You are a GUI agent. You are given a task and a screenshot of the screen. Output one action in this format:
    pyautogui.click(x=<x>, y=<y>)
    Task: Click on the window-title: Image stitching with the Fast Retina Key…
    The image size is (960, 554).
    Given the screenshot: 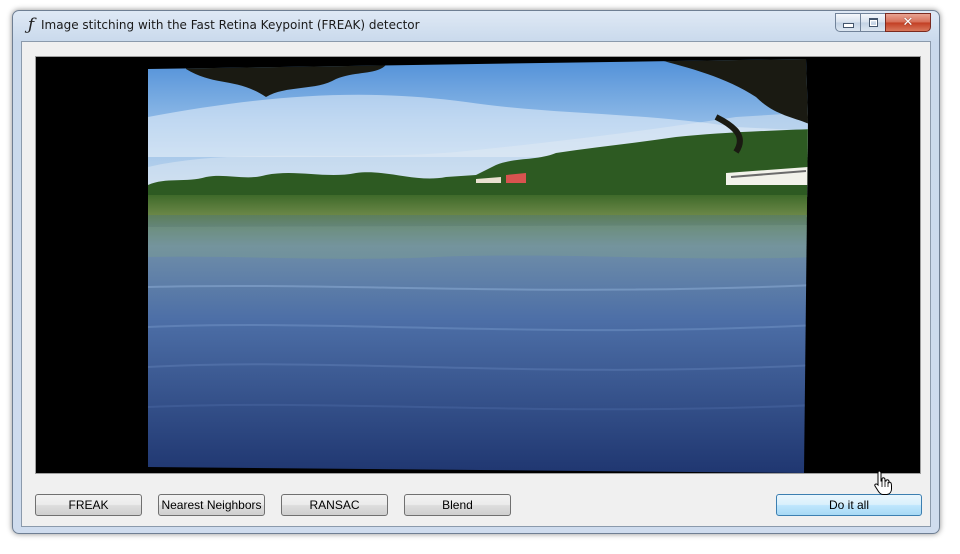 What is the action you would take?
    pyautogui.click(x=230, y=25)
    